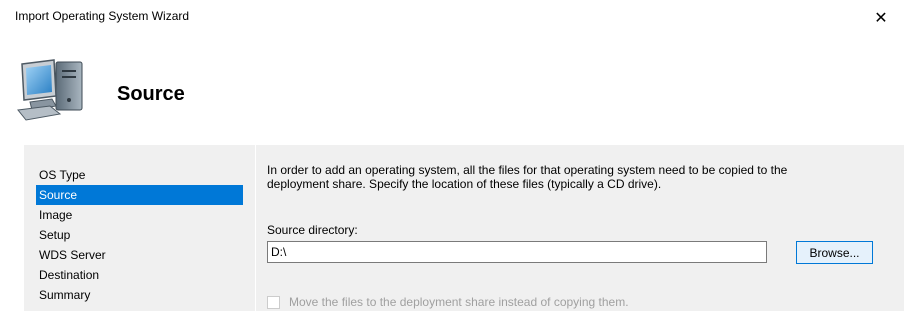  I want to click on close-icon: ✕, so click(881, 18).